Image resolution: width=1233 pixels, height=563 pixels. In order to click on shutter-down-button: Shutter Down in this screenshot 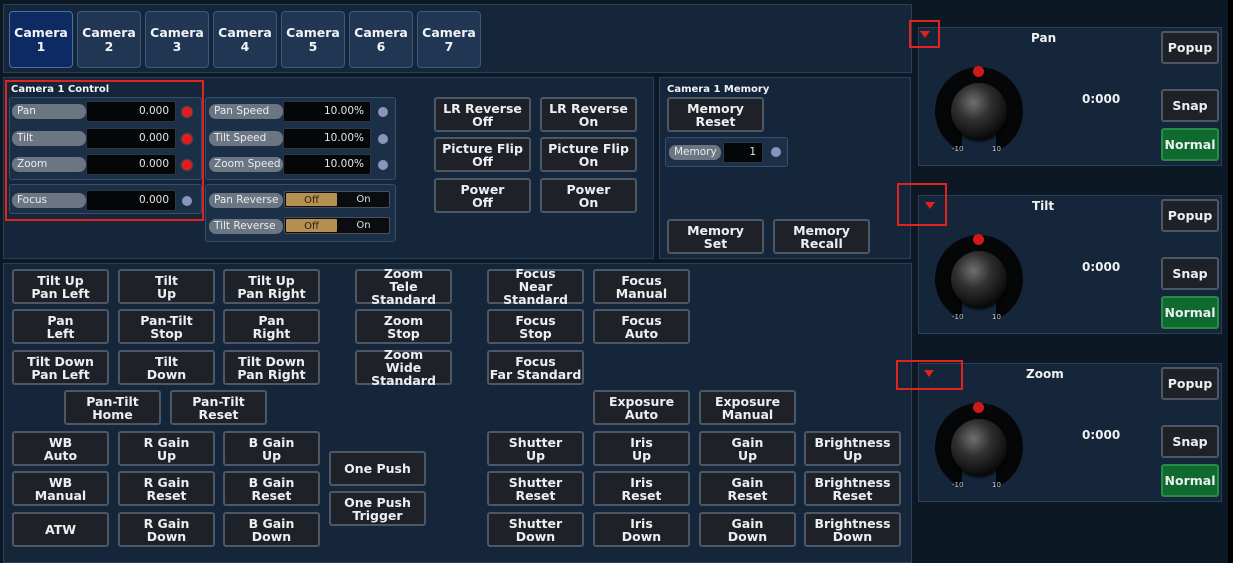, I will do `click(535, 529)`.